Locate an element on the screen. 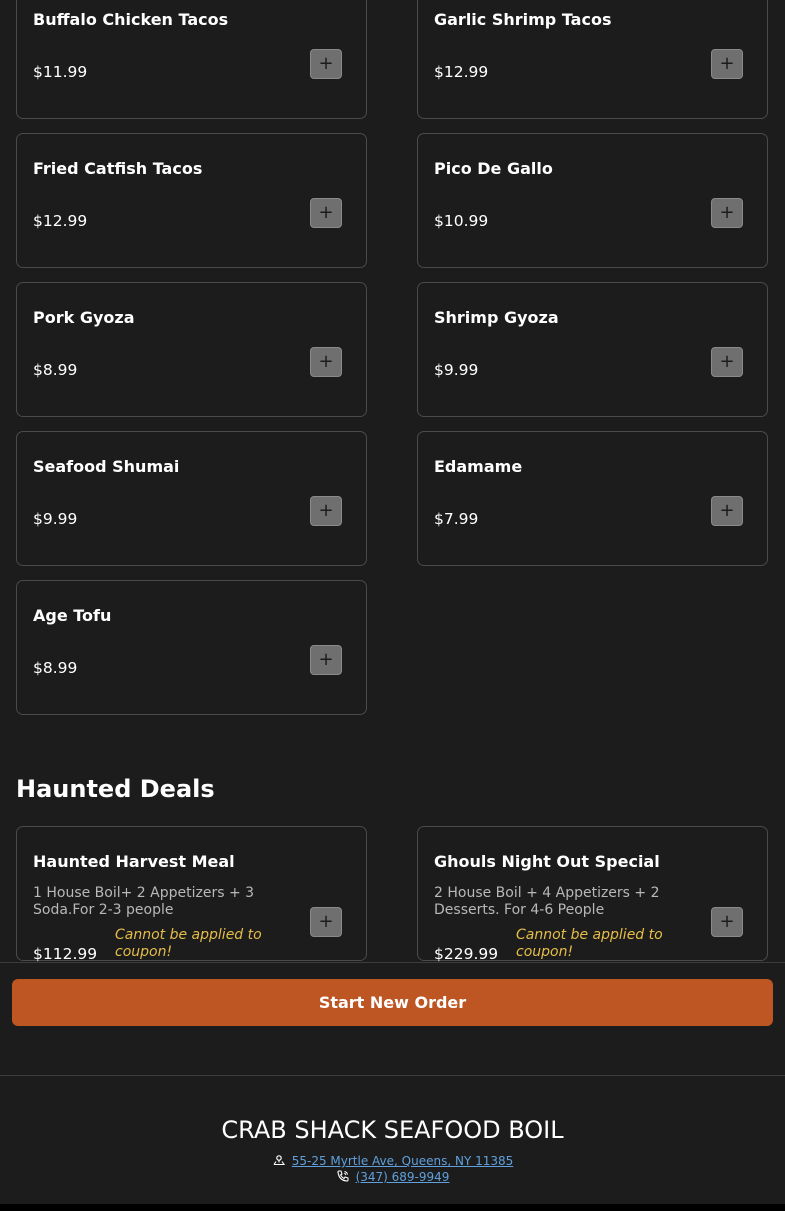  menu-item-card: Garlic Shrimp Tacos $12.99 + is located at coordinates (592, 59).